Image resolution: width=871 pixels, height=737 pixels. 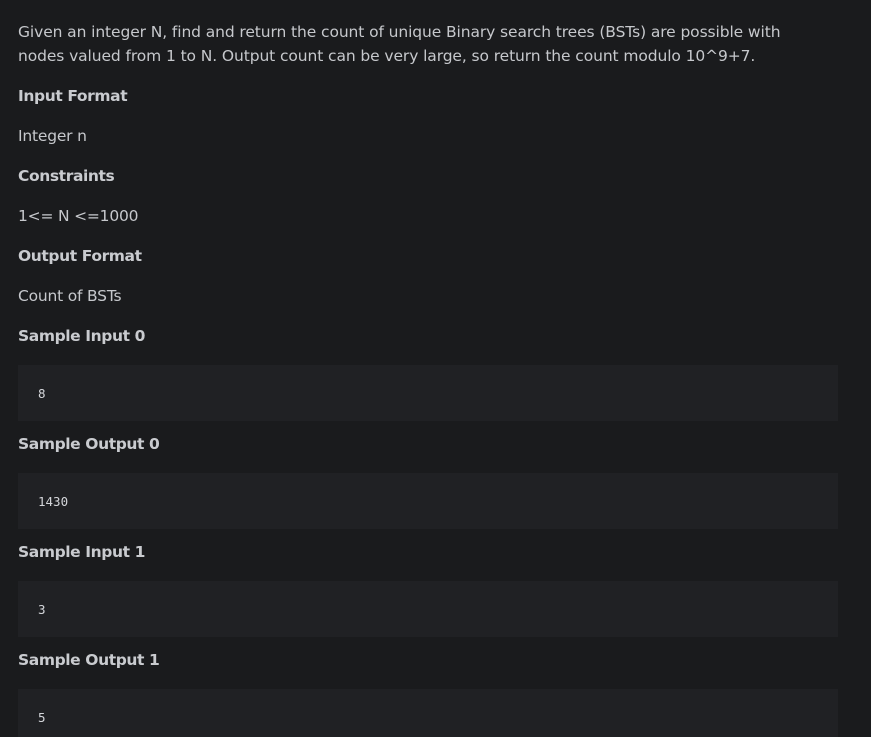 I want to click on sample-input-0-block: 8, so click(x=428, y=393).